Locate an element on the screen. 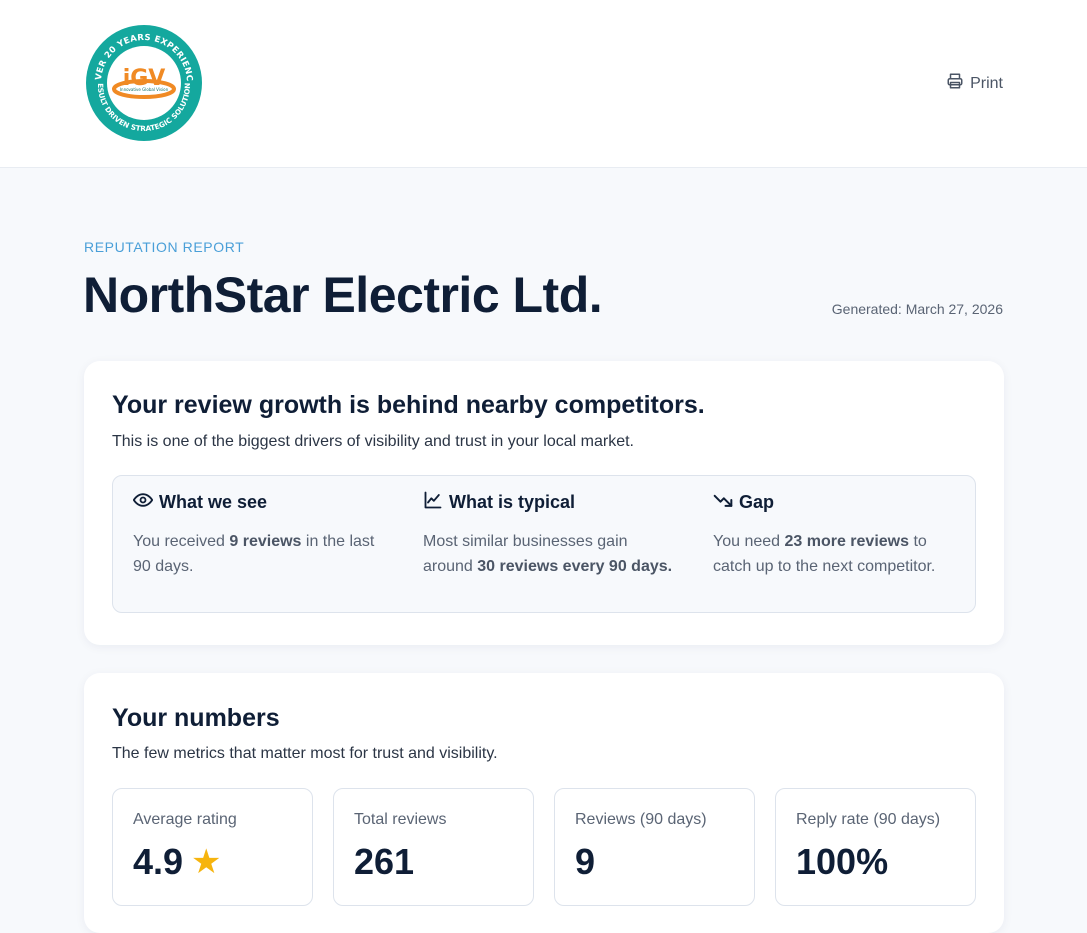 Image resolution: width=1087 pixels, height=933 pixels. svg-text: Innovative Global Vision is located at coordinates (144, 89).